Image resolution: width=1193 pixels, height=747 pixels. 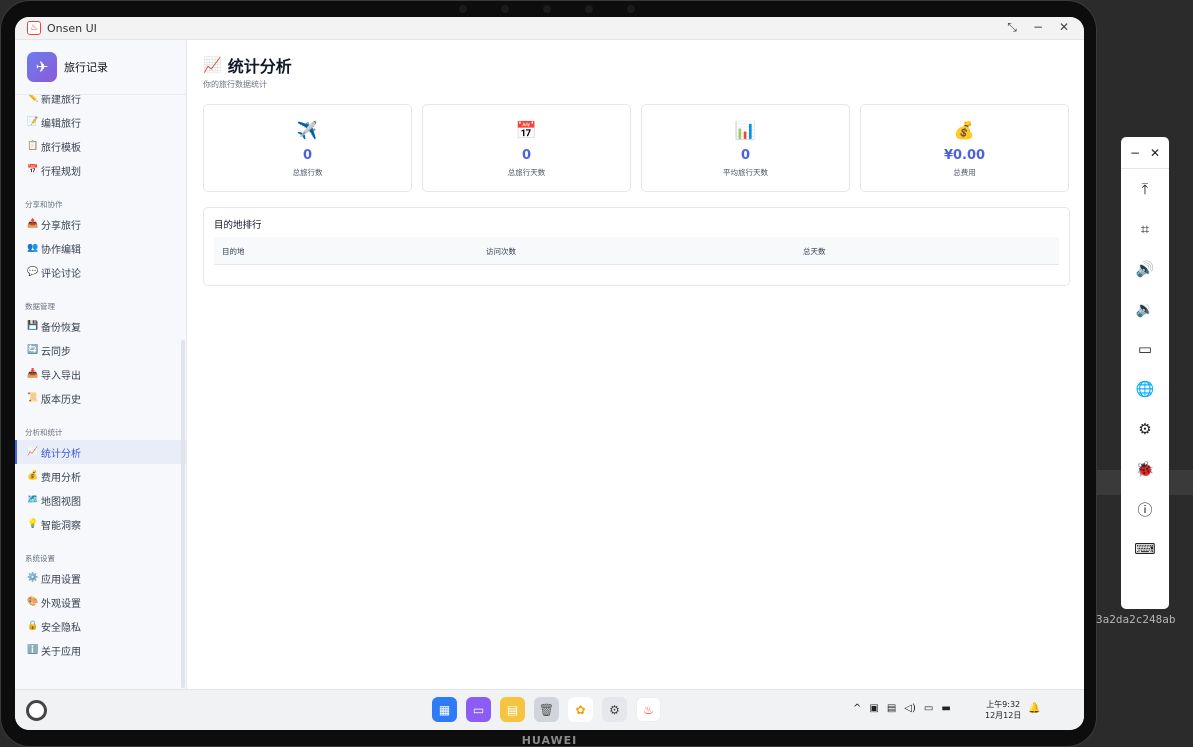 I want to click on sidebar-item-icon: ⚙️, so click(x=33, y=578).